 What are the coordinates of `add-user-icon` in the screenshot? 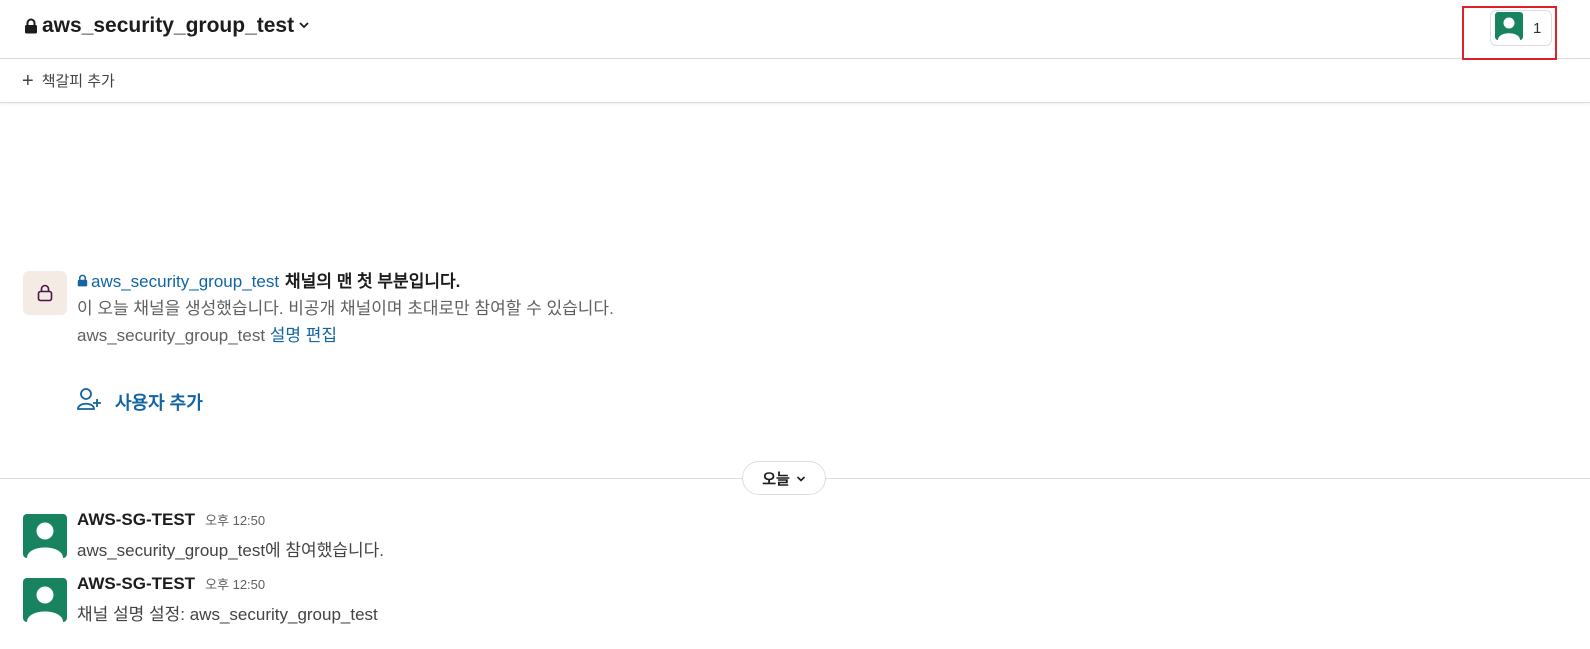 It's located at (90, 401).